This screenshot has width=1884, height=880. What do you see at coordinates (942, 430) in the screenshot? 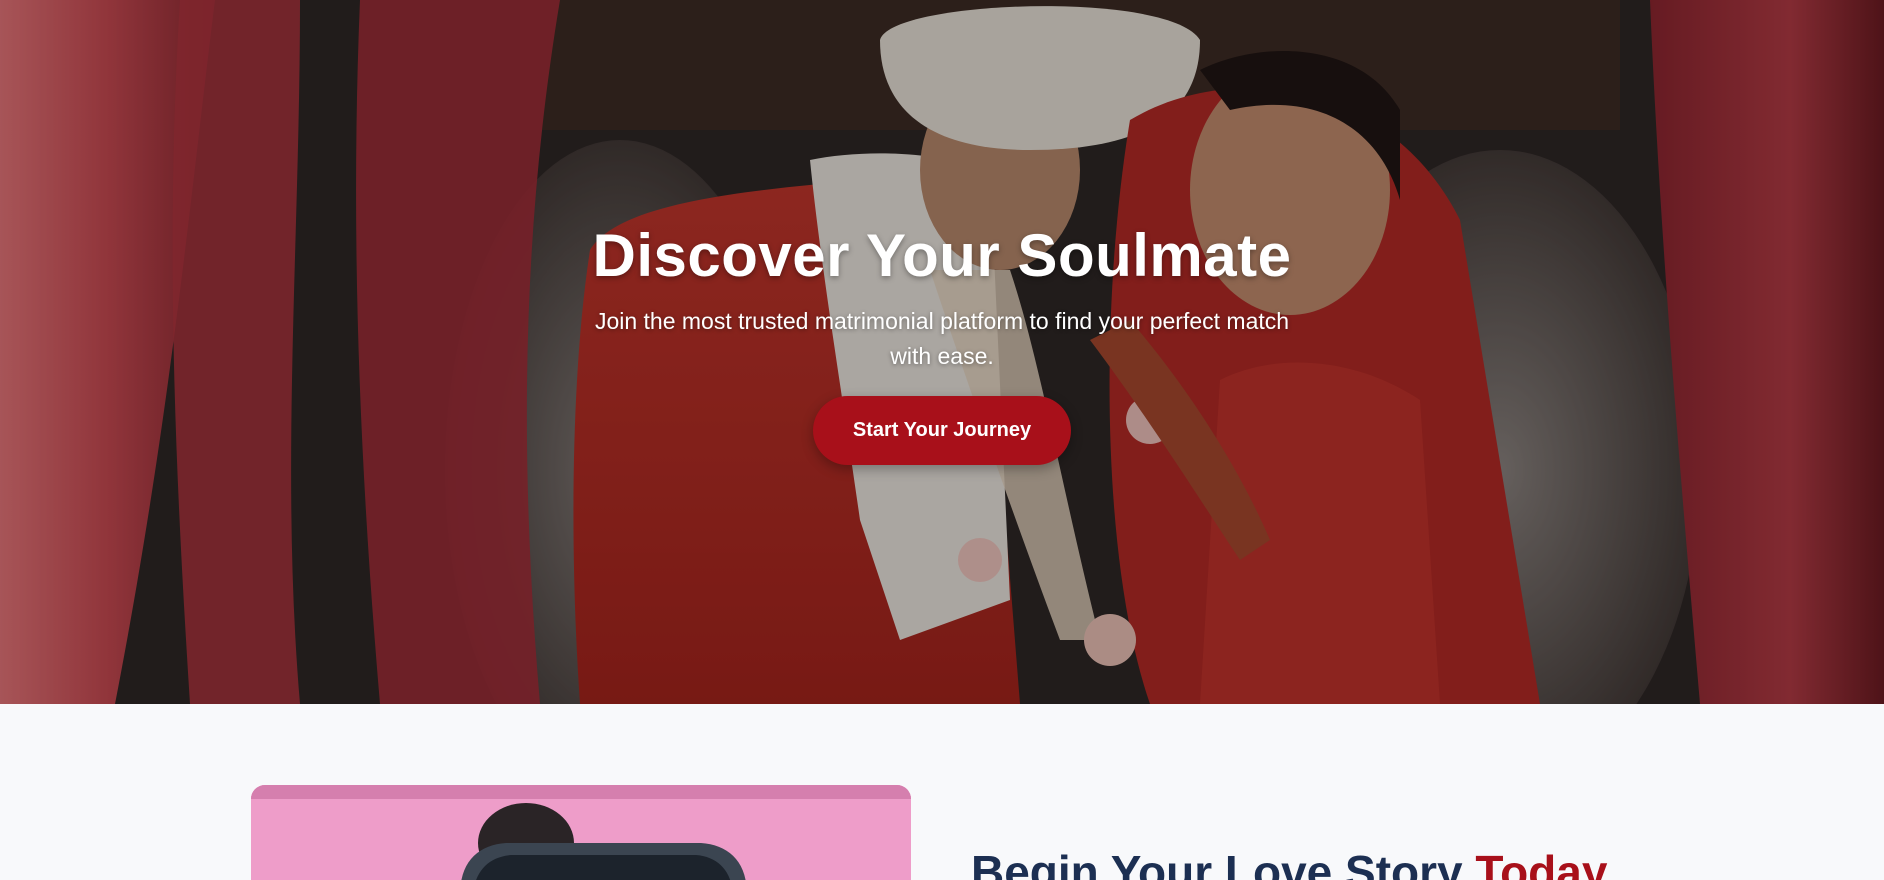
I see `start-journey-button: Start Your Journey` at bounding box center [942, 430].